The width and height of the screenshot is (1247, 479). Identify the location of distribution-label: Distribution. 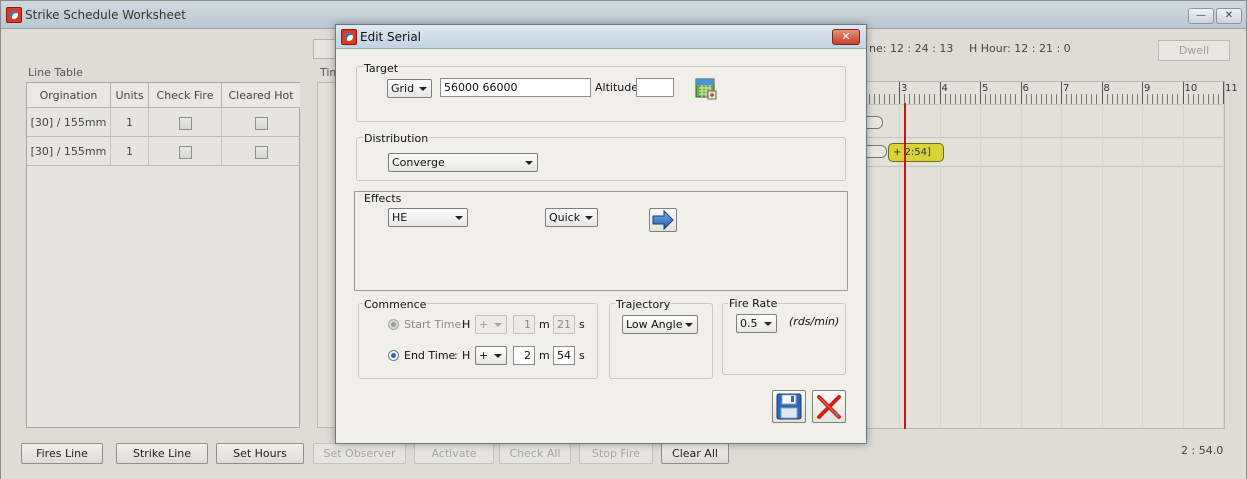
(396, 138).